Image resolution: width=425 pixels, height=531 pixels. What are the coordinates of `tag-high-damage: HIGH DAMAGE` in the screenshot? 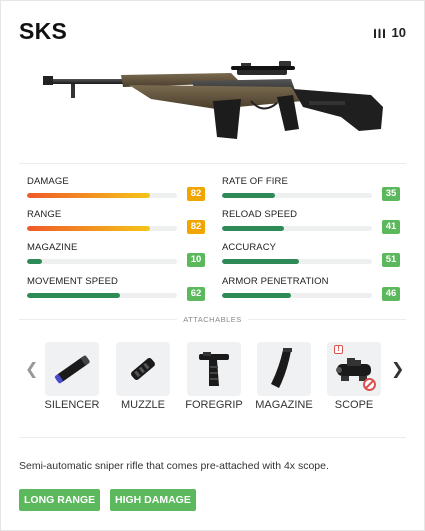 It's located at (153, 500).